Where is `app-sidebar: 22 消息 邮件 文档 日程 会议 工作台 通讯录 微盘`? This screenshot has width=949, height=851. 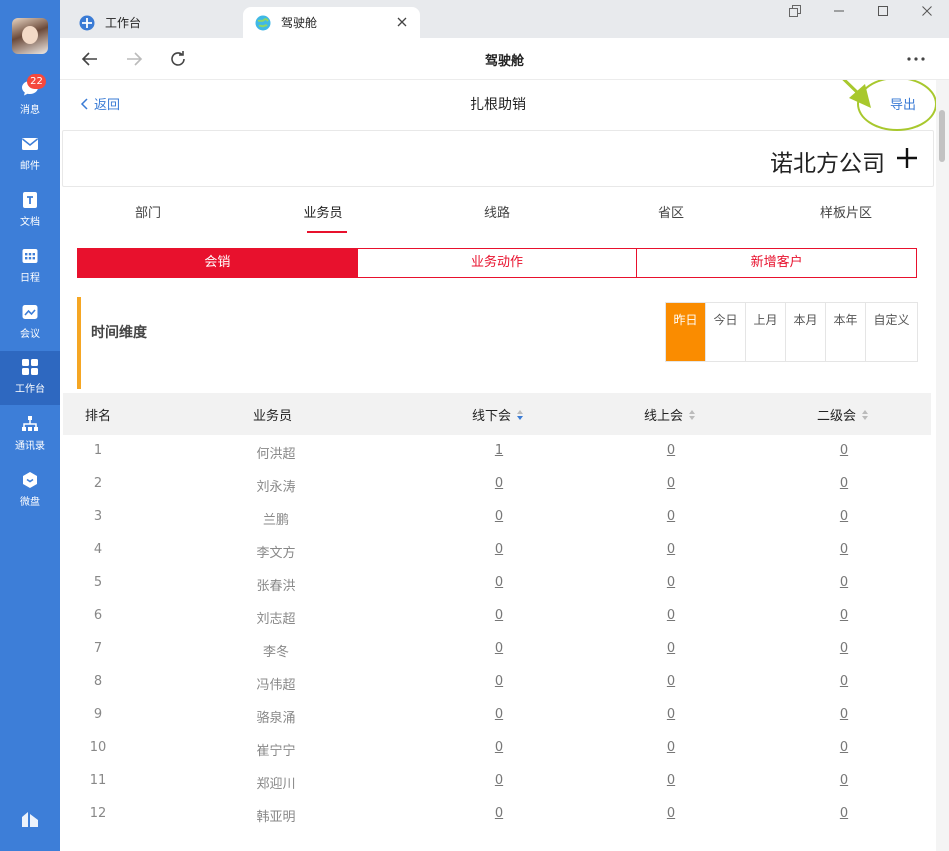 app-sidebar: 22 消息 邮件 文档 日程 会议 工作台 通讯录 微盘 is located at coordinates (30, 425).